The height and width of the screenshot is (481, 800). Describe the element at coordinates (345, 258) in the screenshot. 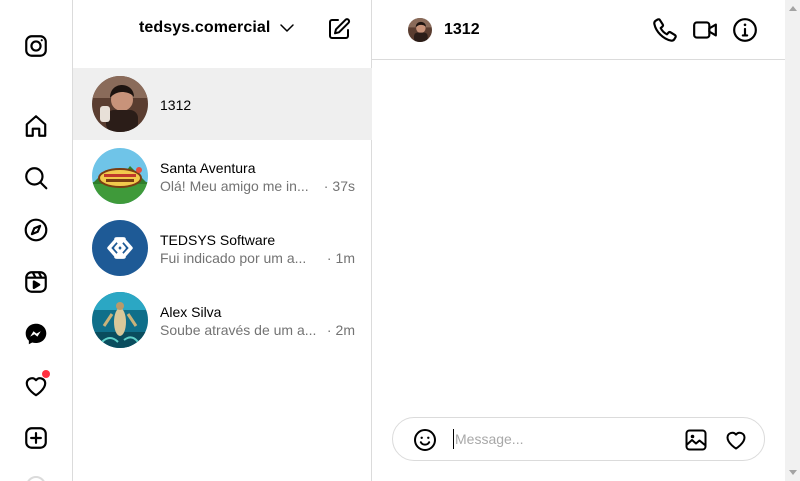

I see `thread-time: 1m` at that location.